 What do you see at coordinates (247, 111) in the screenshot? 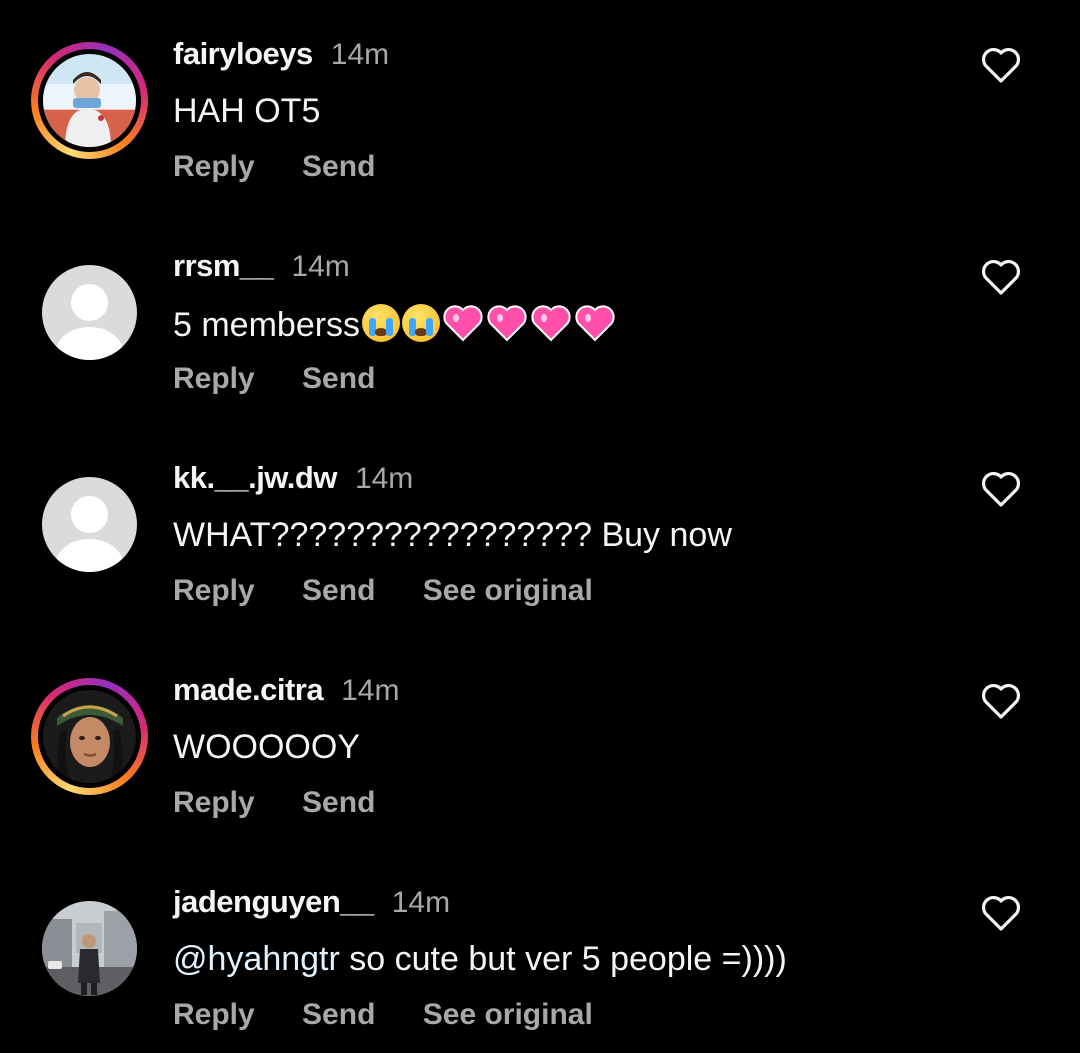
I see `comment-text: HAH OT5` at bounding box center [247, 111].